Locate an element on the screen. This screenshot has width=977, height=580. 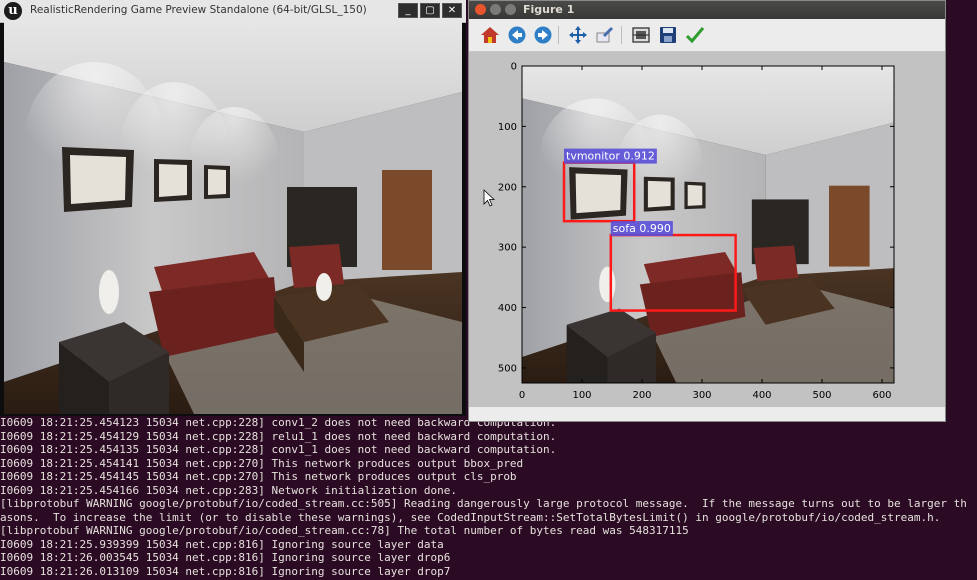
x-tick-label: 500 is located at coordinates (821, 395).